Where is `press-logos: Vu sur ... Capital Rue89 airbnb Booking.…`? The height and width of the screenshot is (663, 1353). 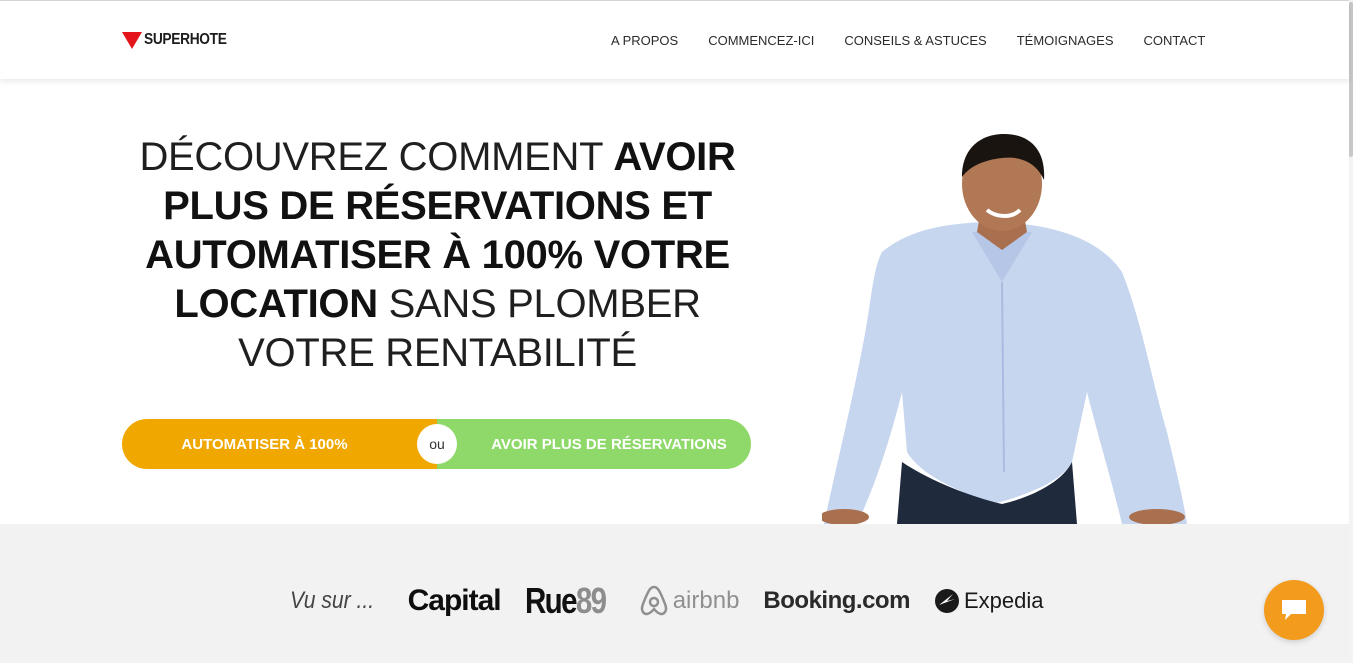 press-logos: Vu sur ... Capital Rue89 airbnb Booking.… is located at coordinates (678, 601).